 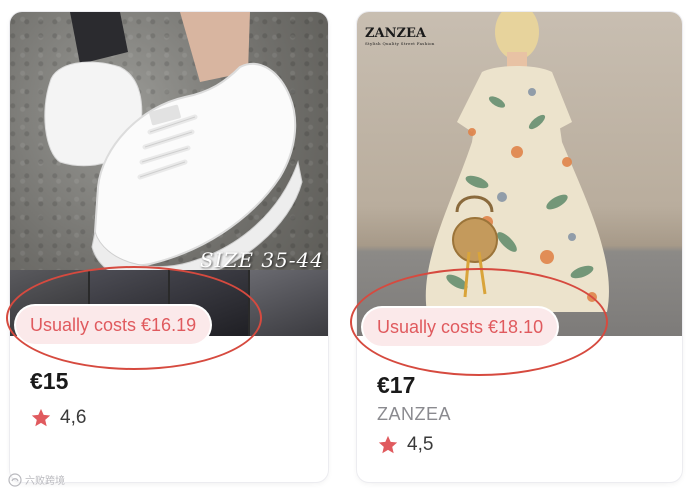 I want to click on product-price: €17, so click(x=396, y=385).